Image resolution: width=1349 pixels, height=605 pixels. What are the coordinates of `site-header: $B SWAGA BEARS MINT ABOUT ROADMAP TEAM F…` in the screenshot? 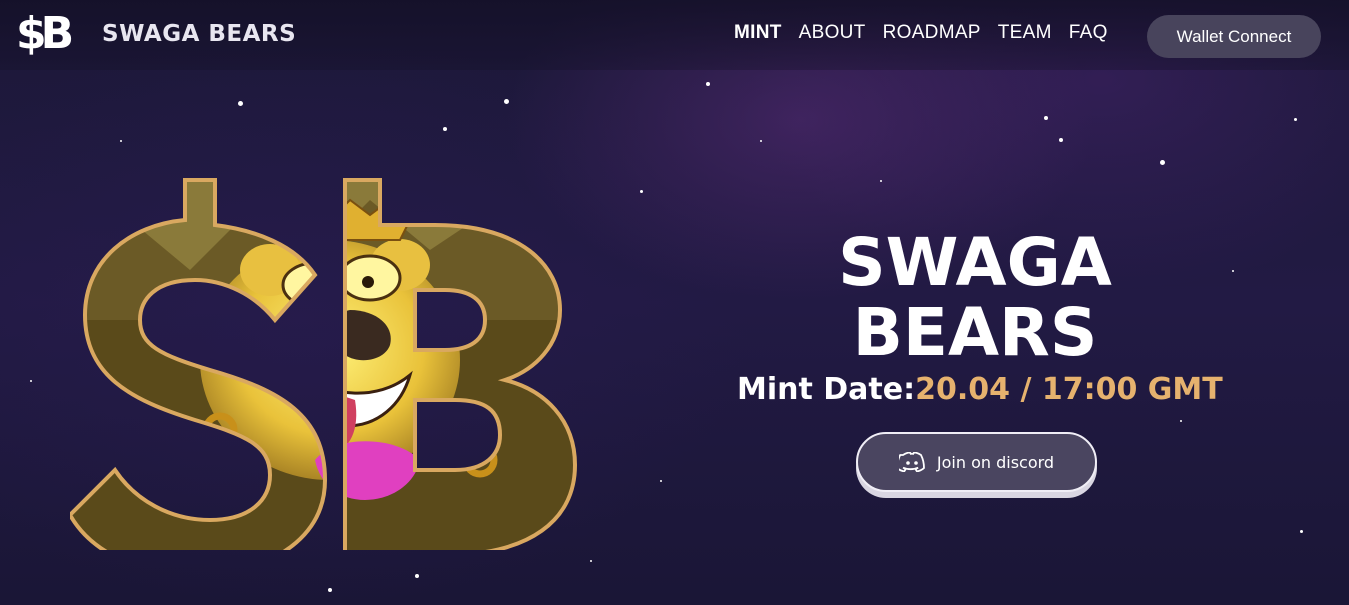 It's located at (674, 35).